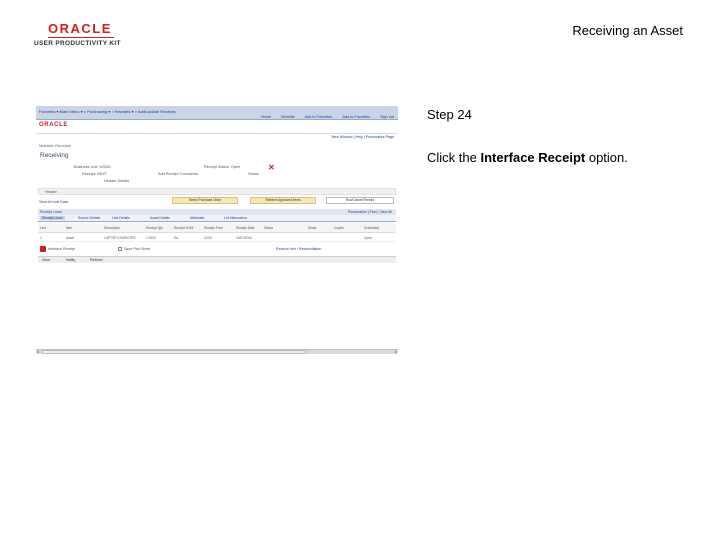 The image size is (720, 540). I want to click on oracle-upk-logo: ORACLE USER PRODUCTIVITY KIT, so click(84, 34).